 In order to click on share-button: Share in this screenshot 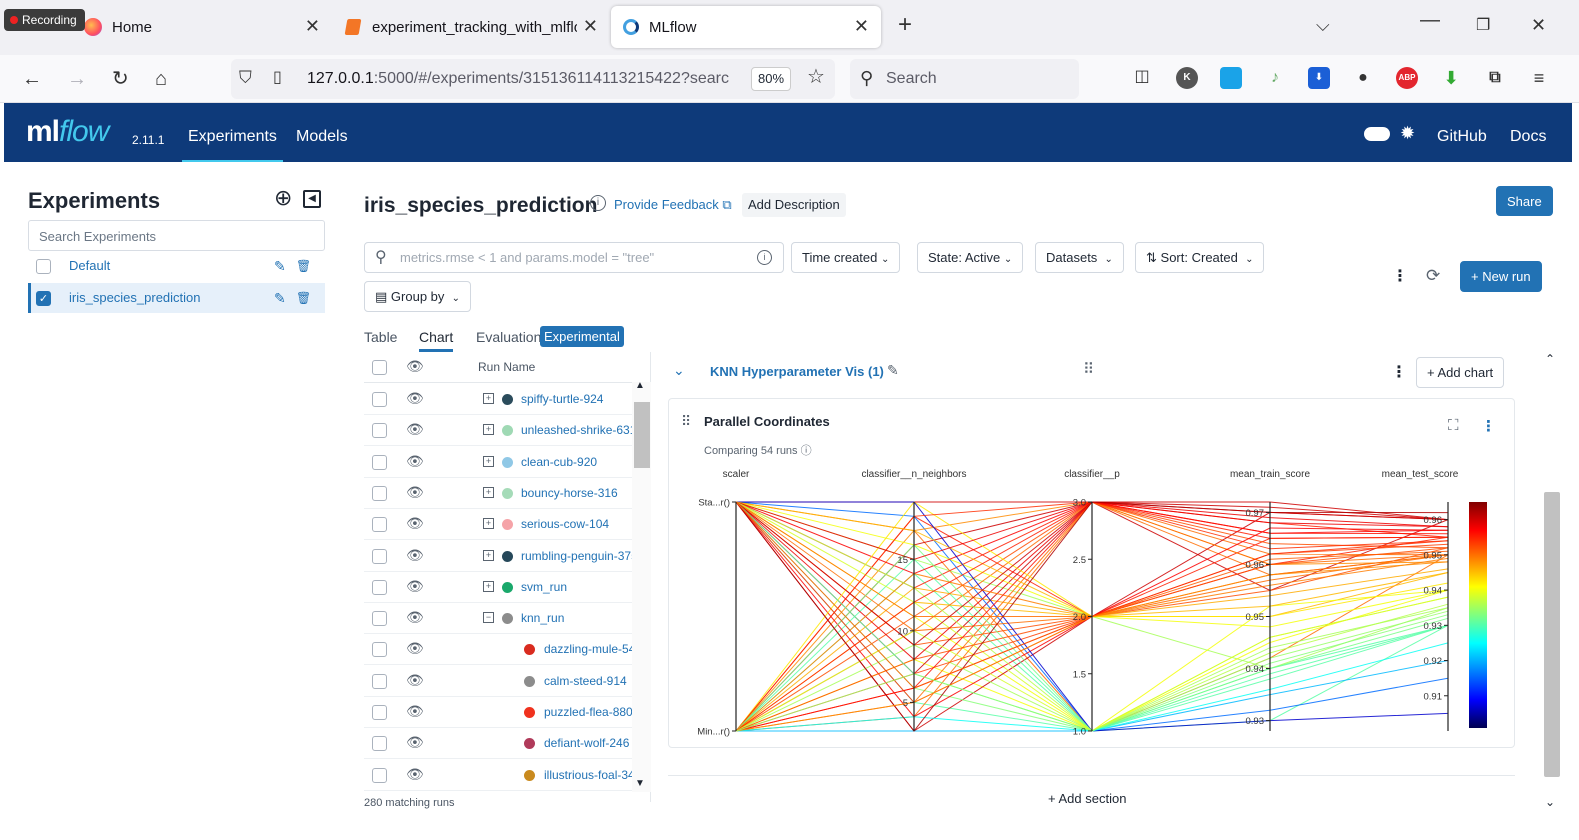, I will do `click(1524, 201)`.